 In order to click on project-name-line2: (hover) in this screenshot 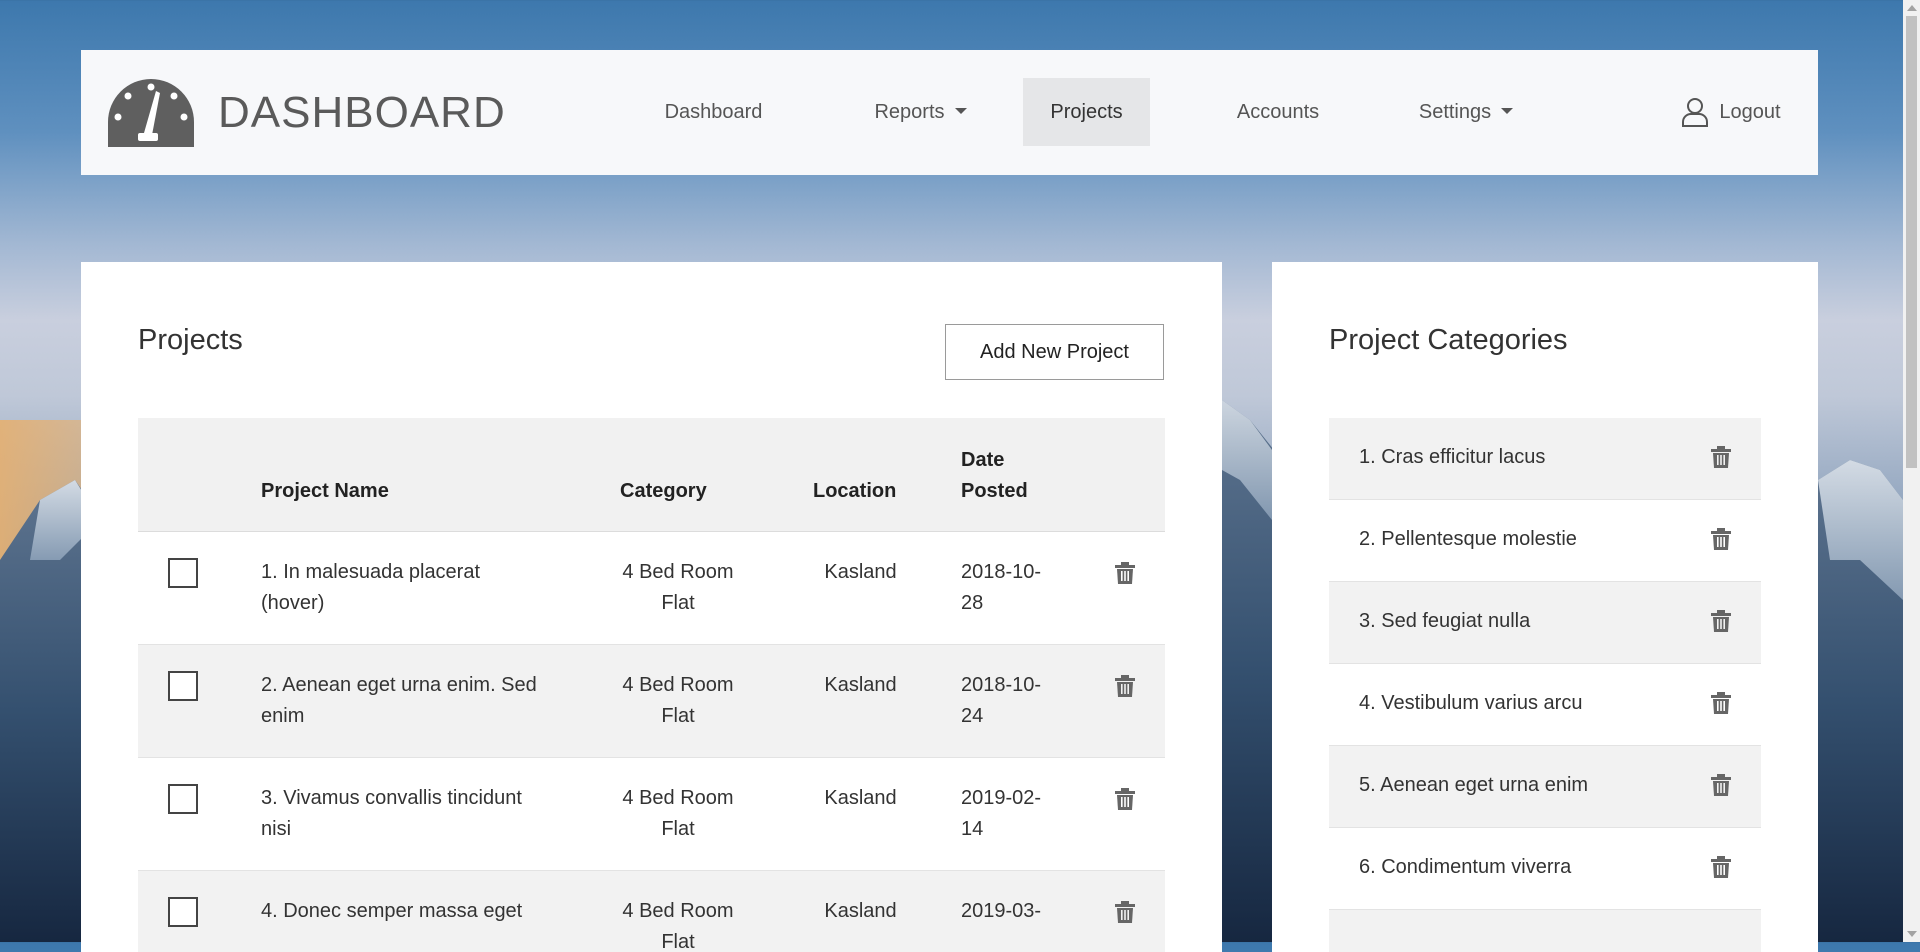, I will do `click(293, 603)`.